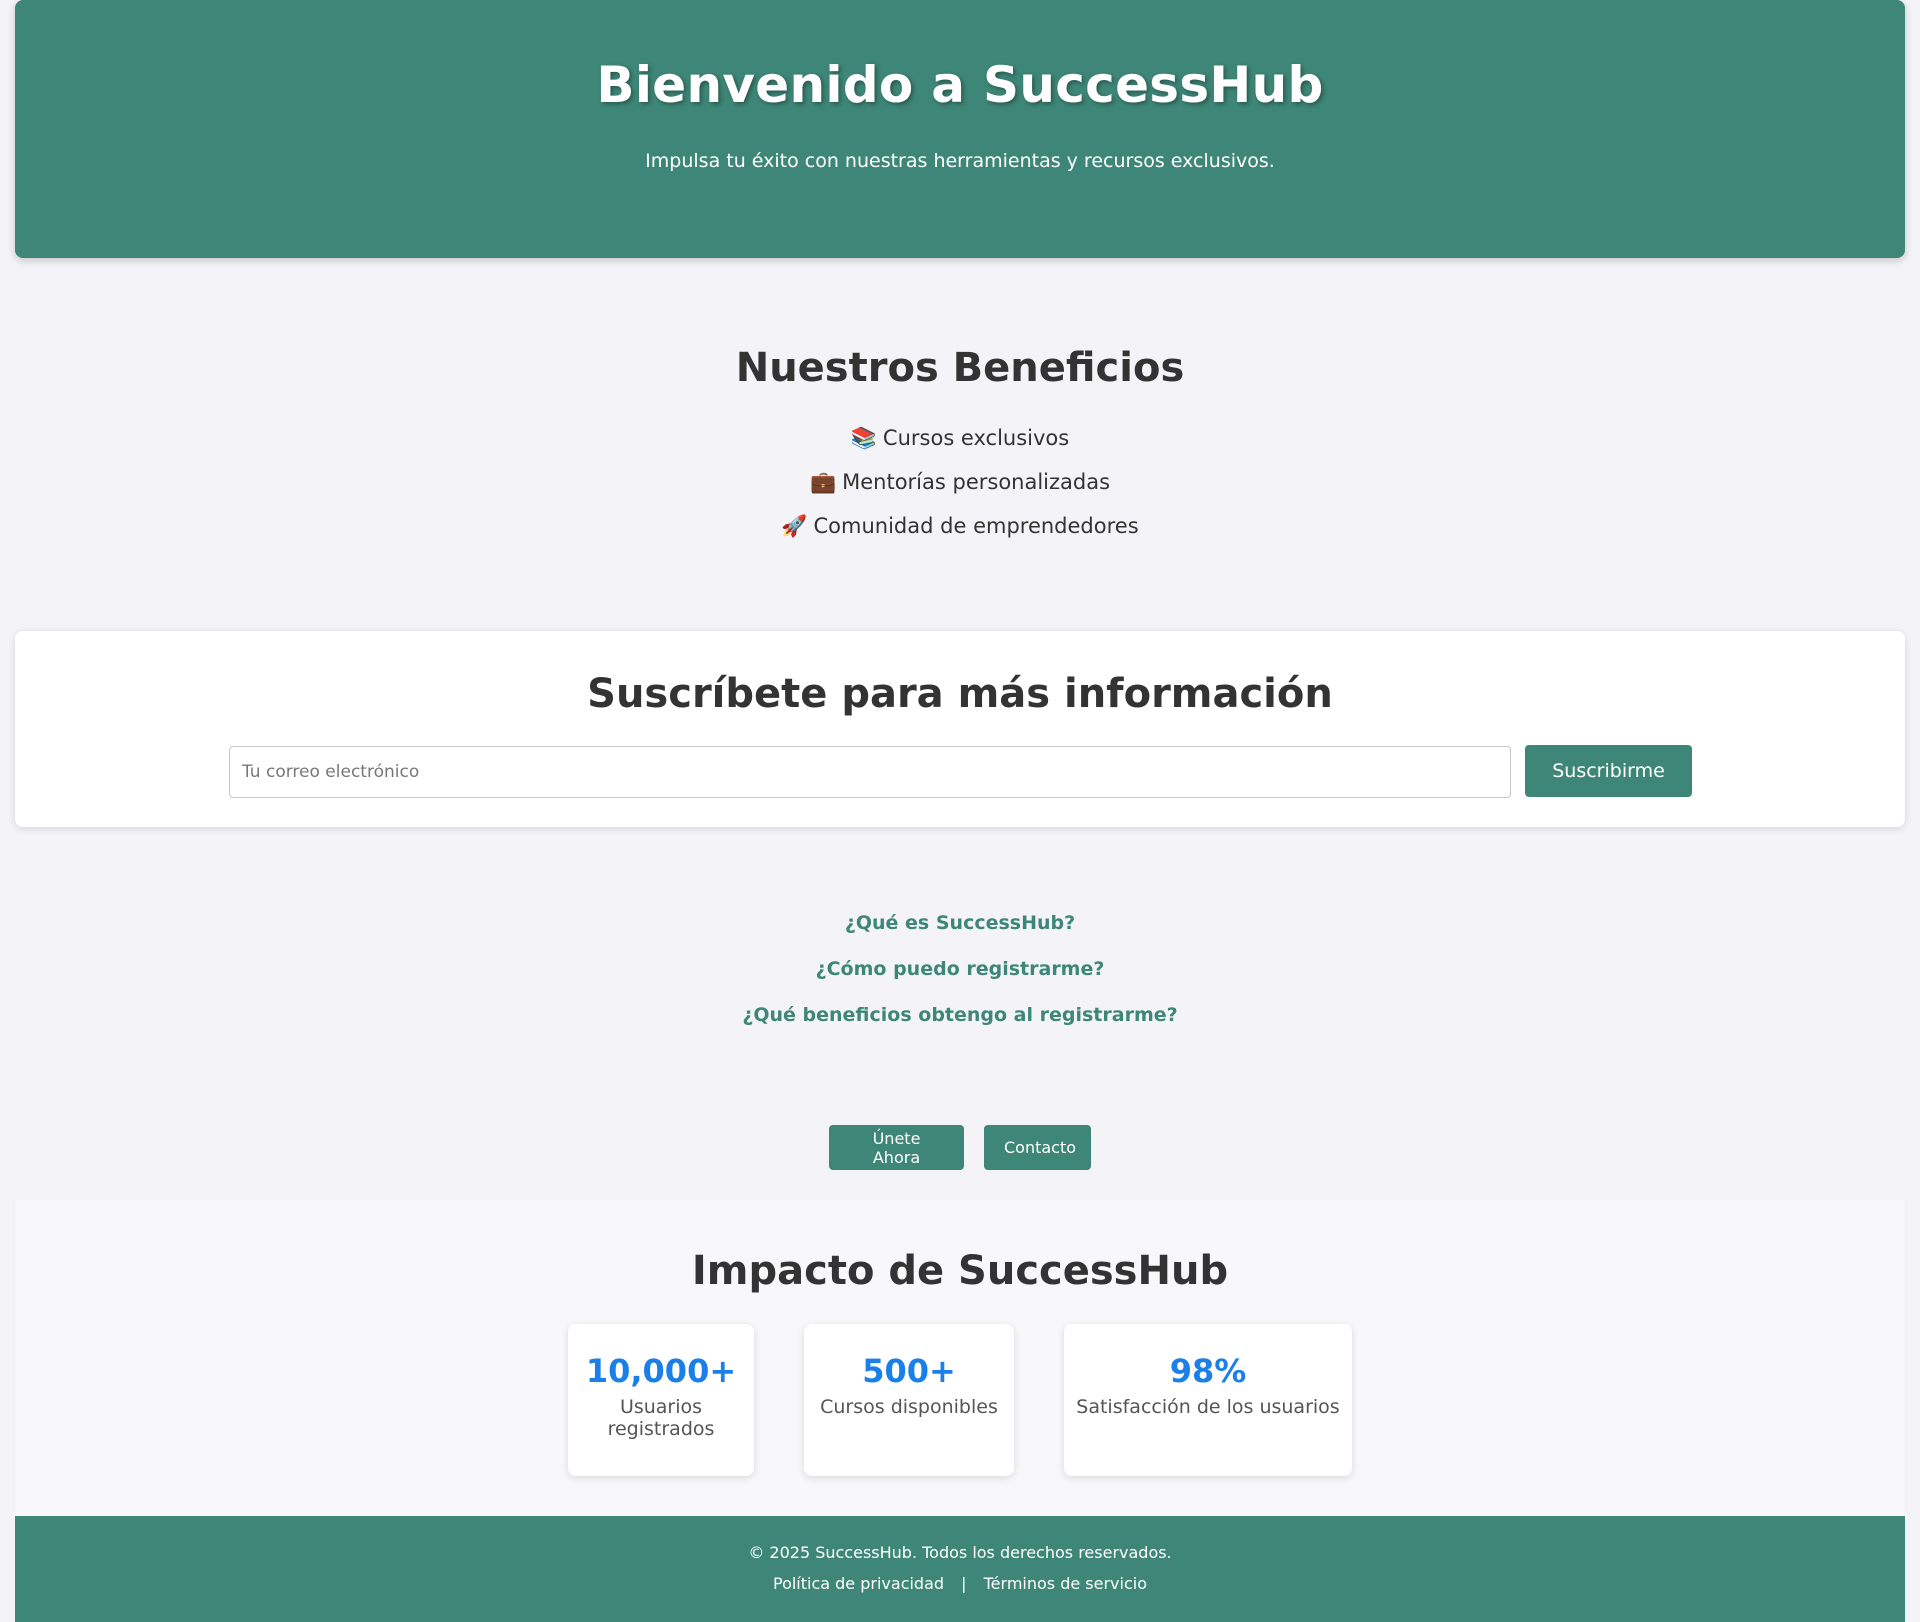  I want to click on stat-label: Cursos disponibles, so click(909, 1407).